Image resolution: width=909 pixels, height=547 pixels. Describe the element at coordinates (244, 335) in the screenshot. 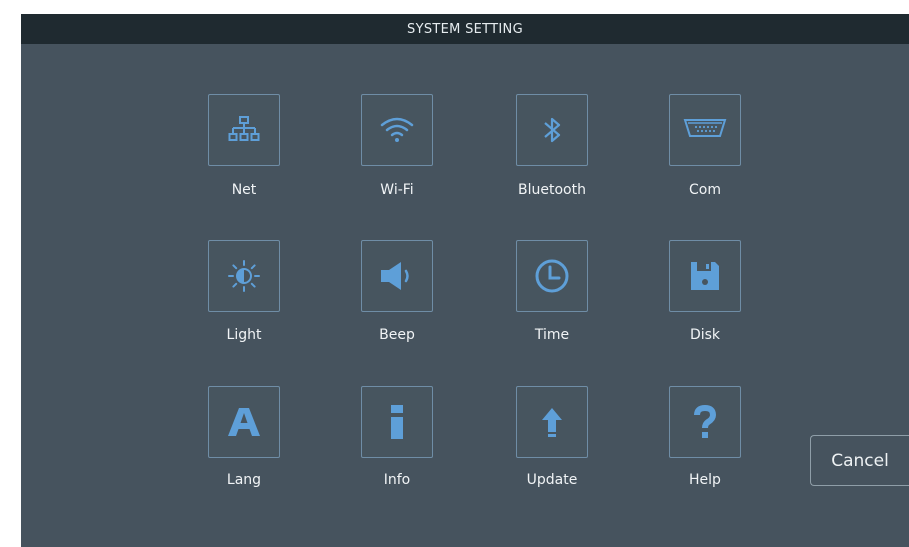

I see `light-label: Light` at that location.